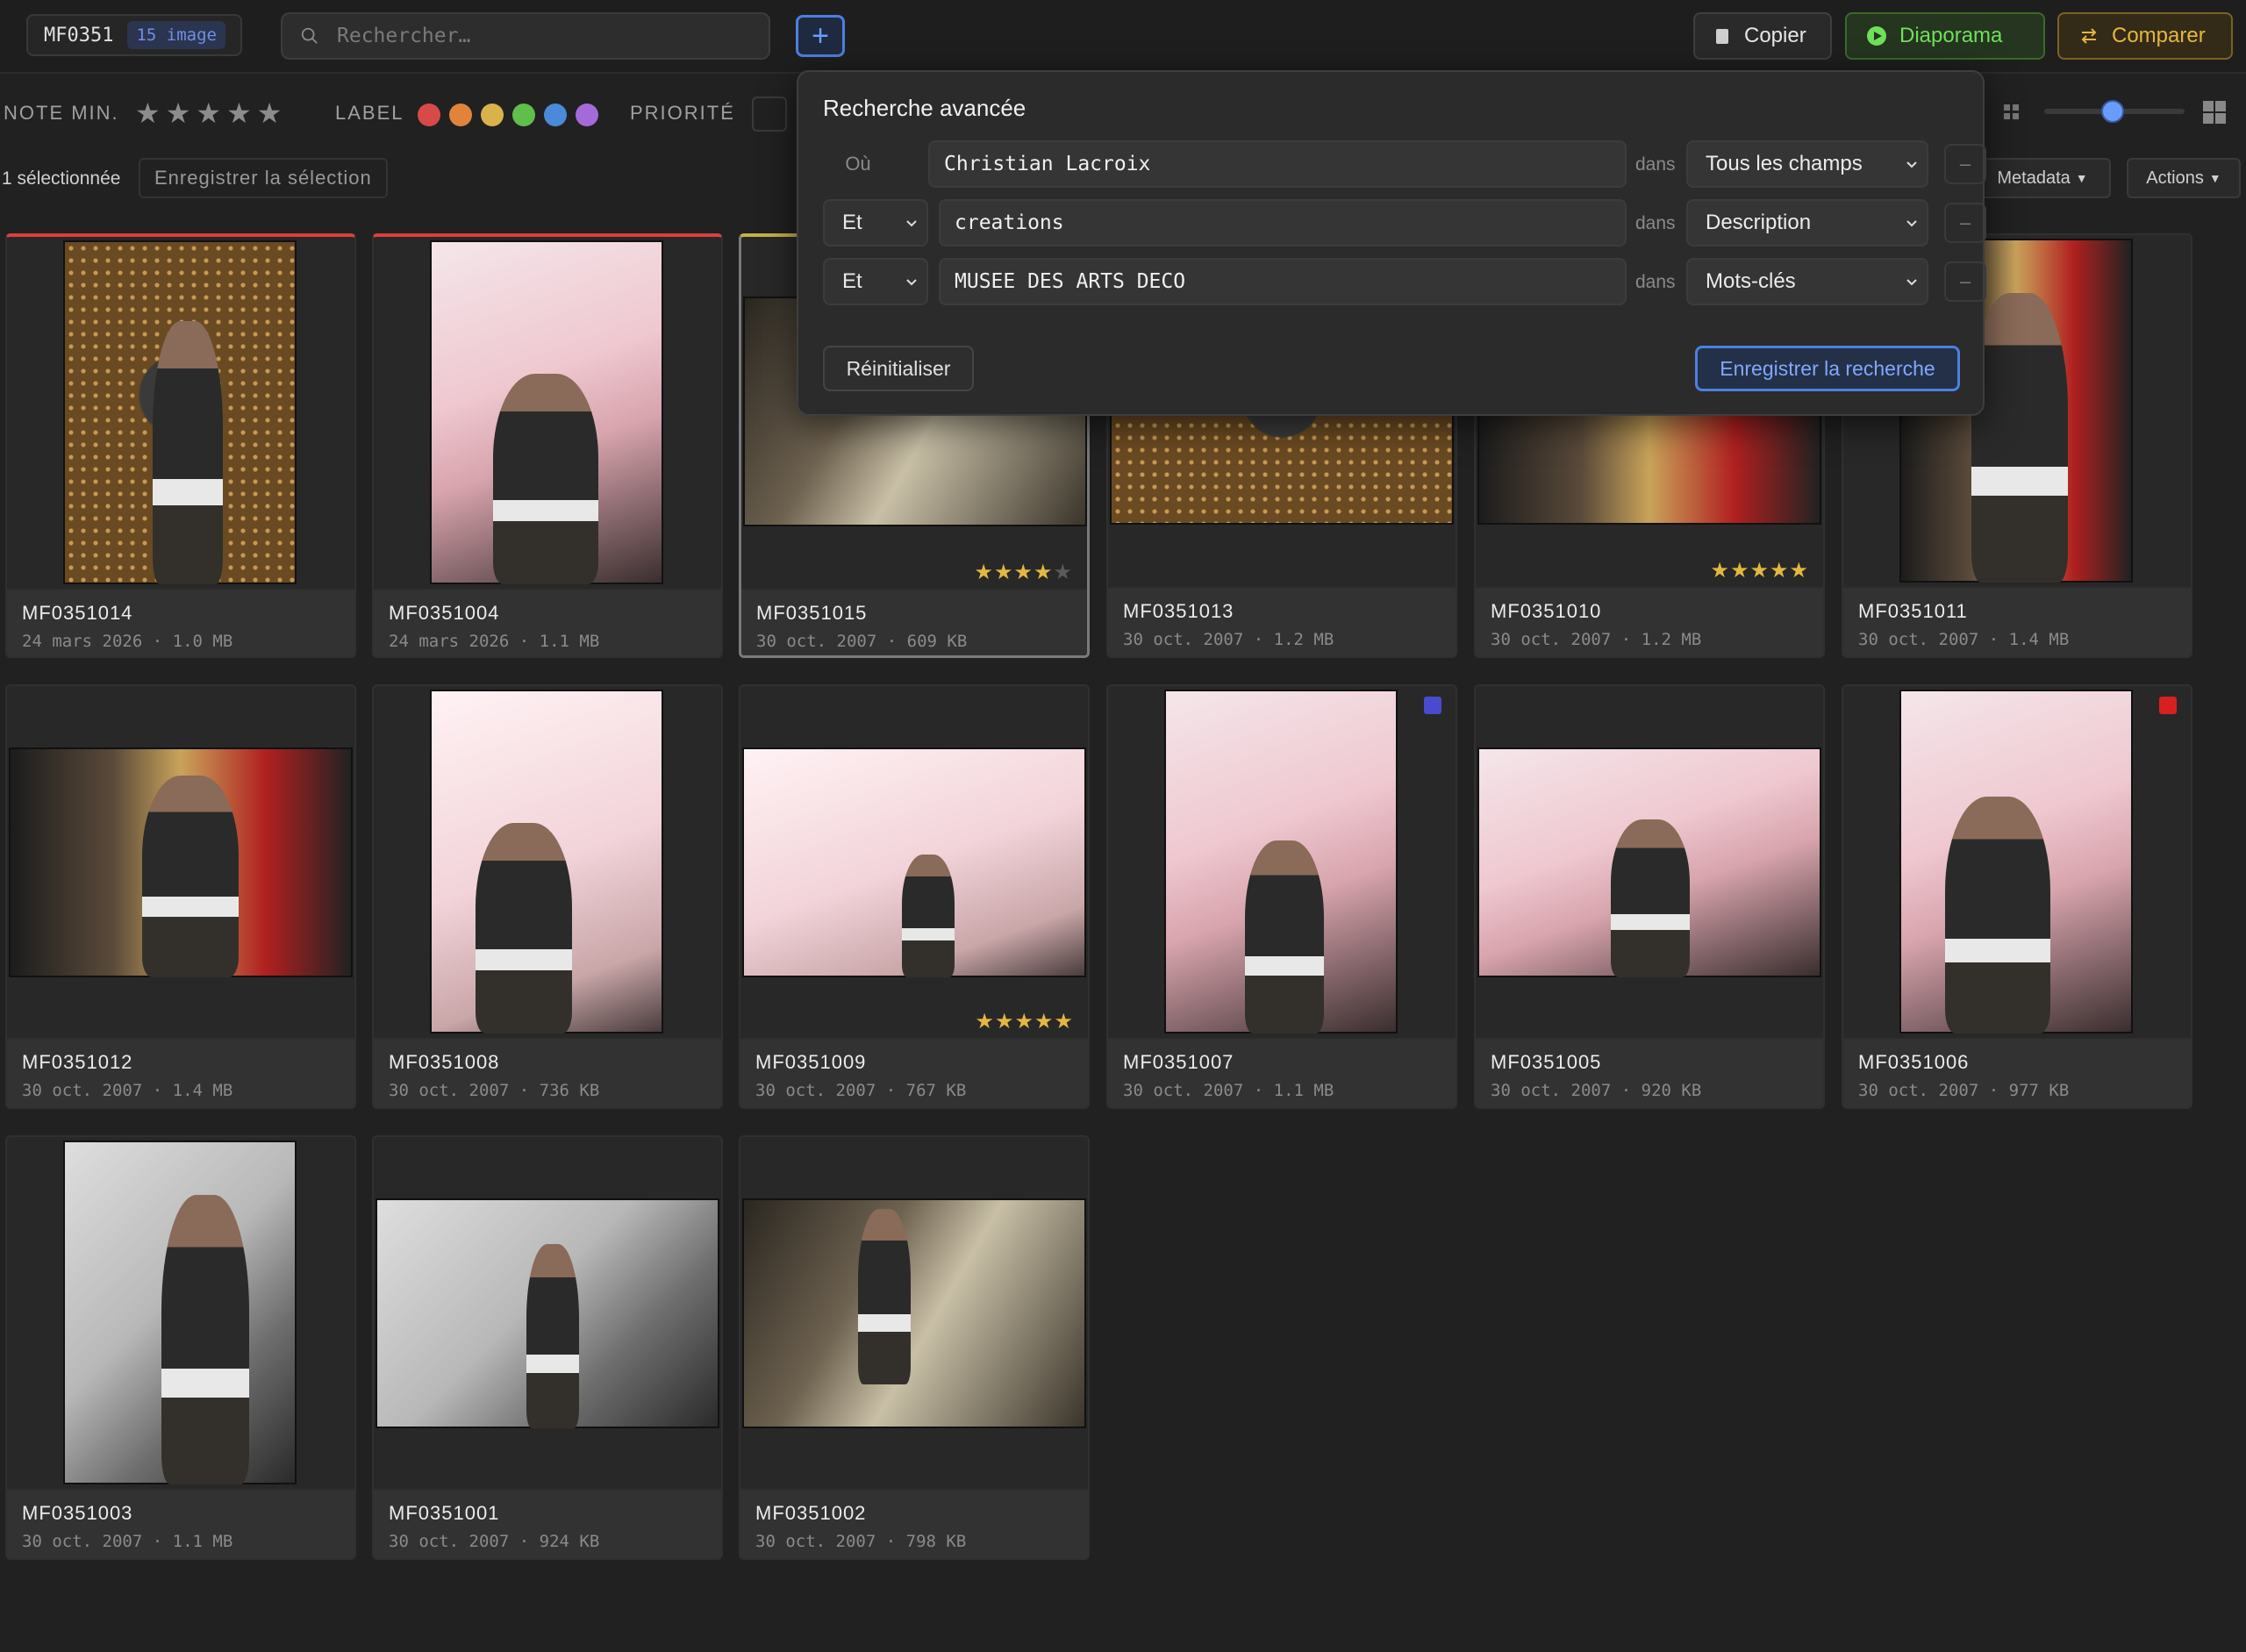 The image size is (2246, 1652). I want to click on slideshow-label: Diaporama, so click(1951, 36).